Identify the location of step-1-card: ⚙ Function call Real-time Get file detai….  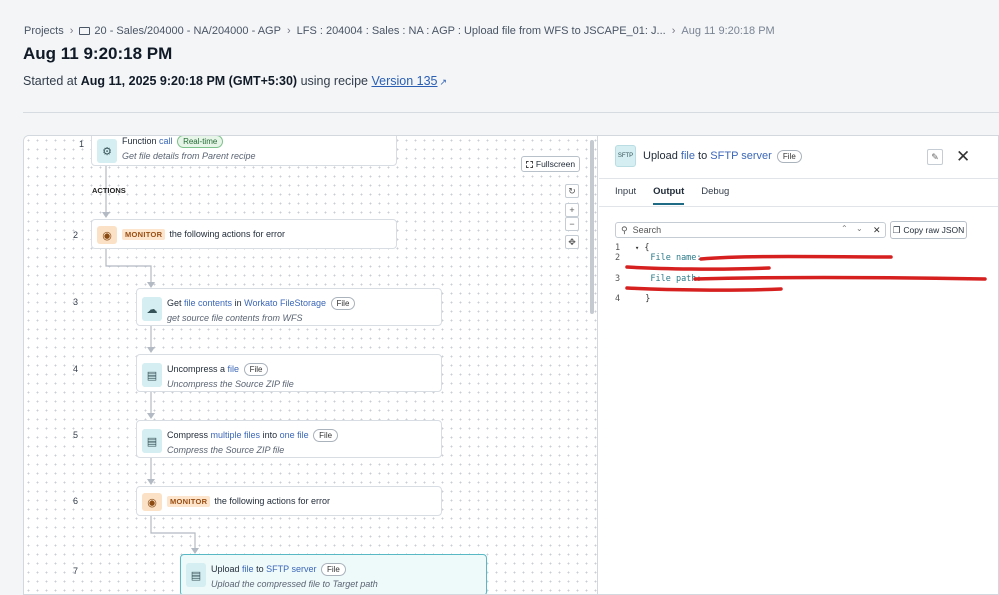
(244, 151).